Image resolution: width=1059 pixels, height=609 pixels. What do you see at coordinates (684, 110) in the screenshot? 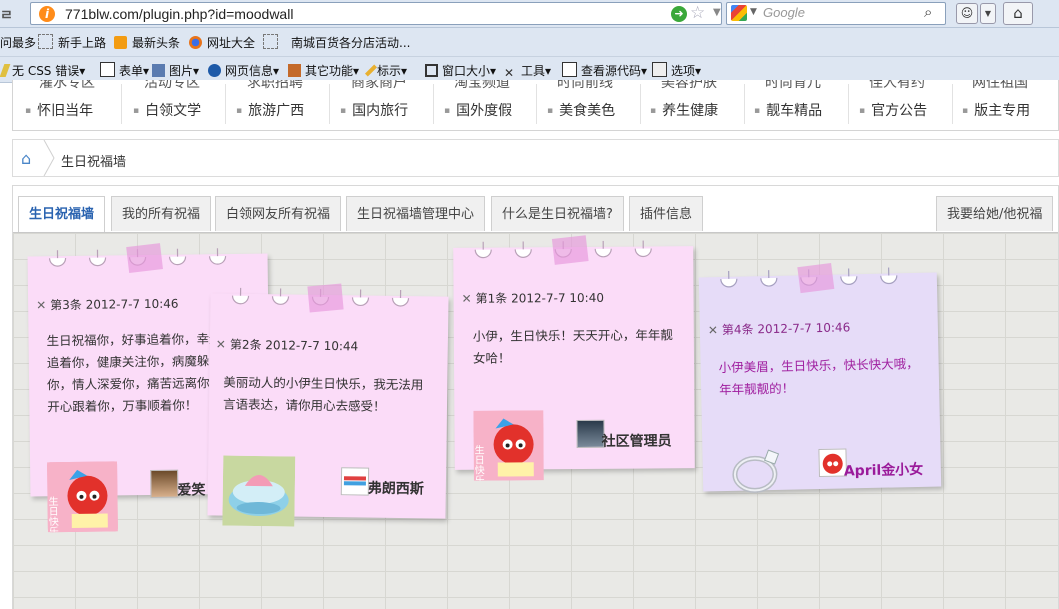
I see `nav-item-health: ▪ 养生健康` at bounding box center [684, 110].